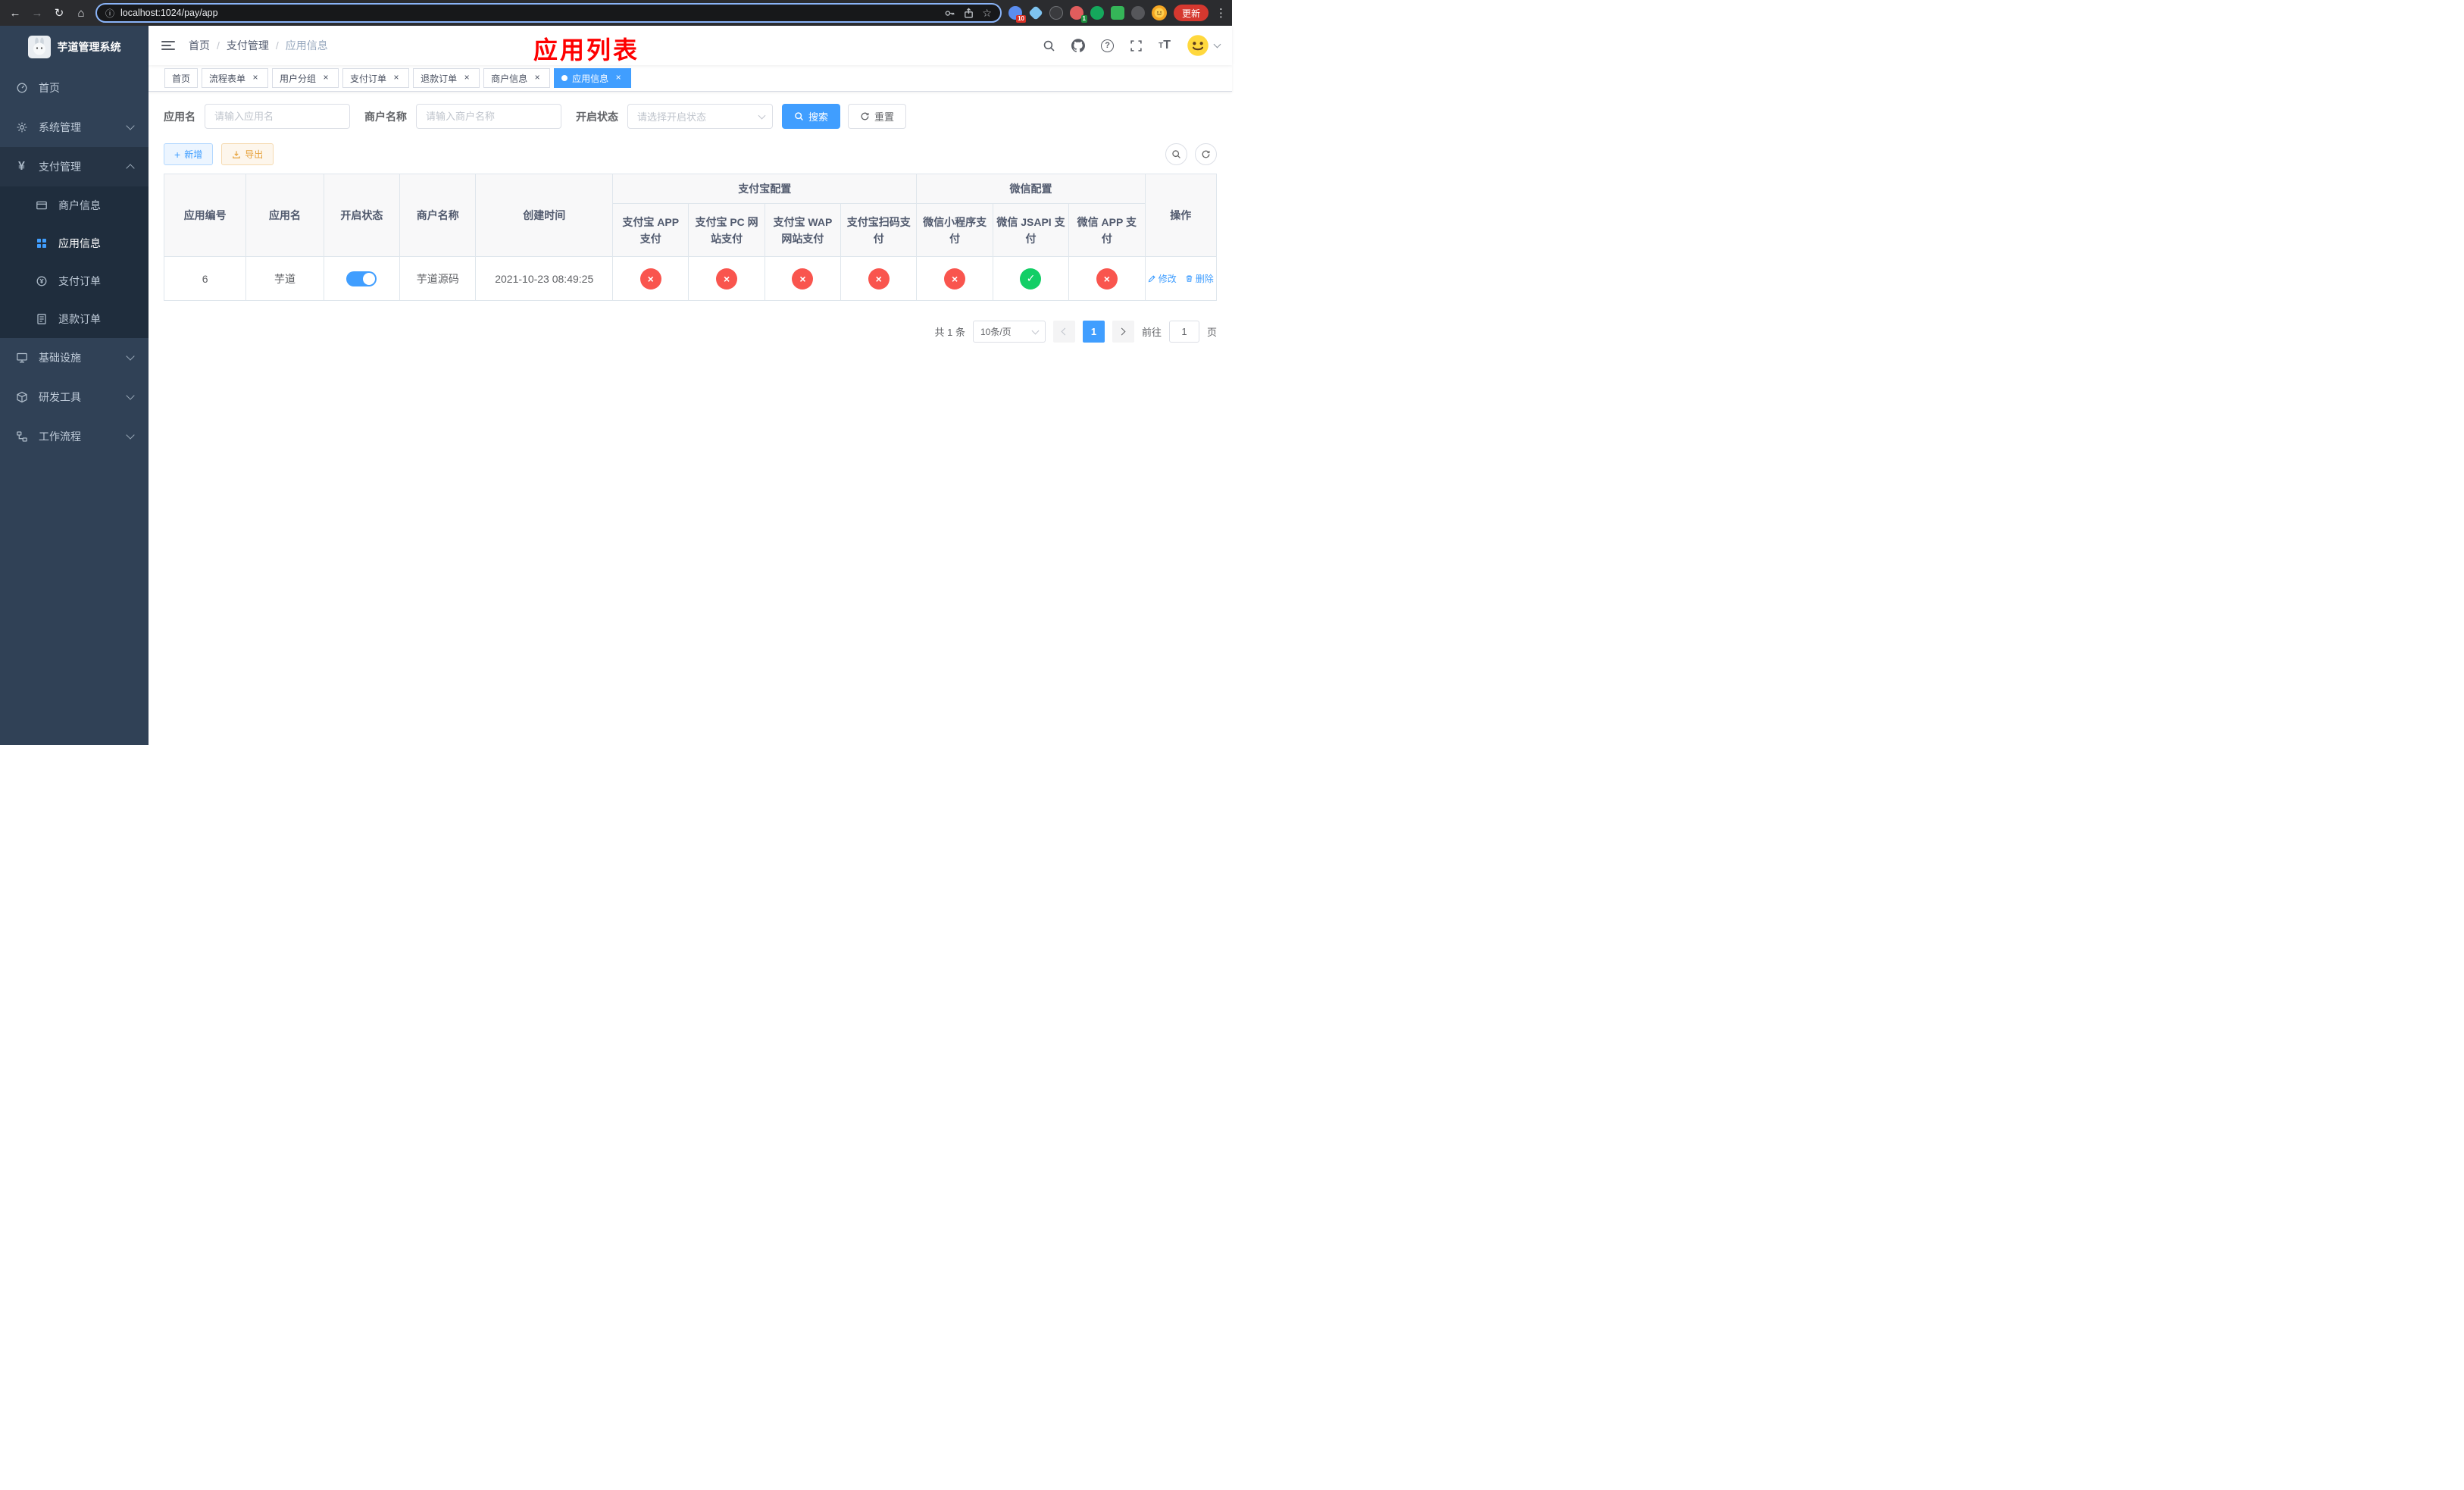 This screenshot has width=2464, height=1490. I want to click on share-icon, so click(968, 13).